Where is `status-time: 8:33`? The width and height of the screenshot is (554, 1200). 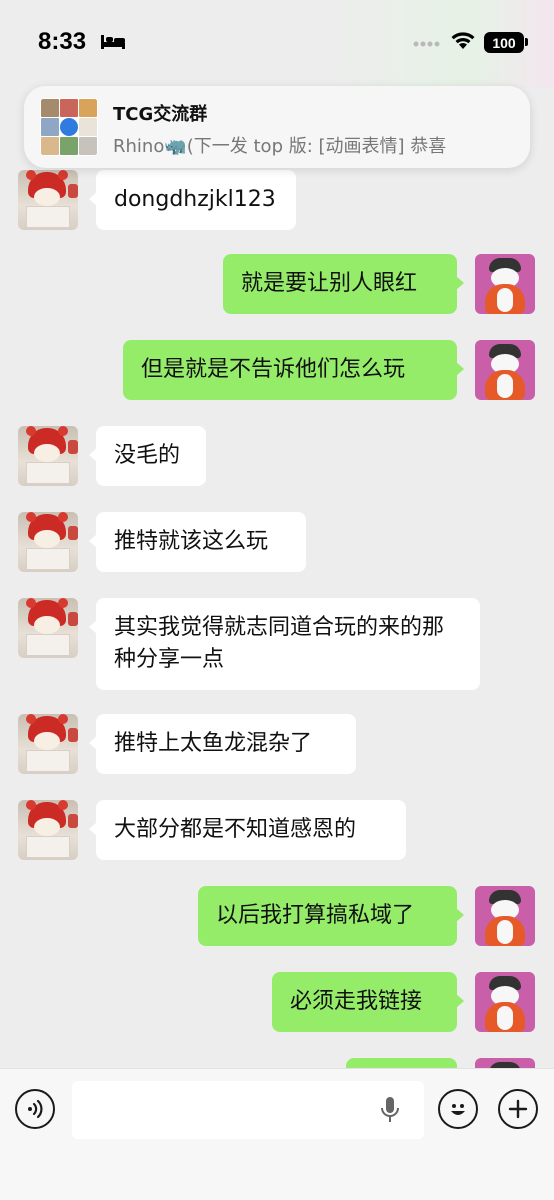
status-time: 8:33 is located at coordinates (62, 41).